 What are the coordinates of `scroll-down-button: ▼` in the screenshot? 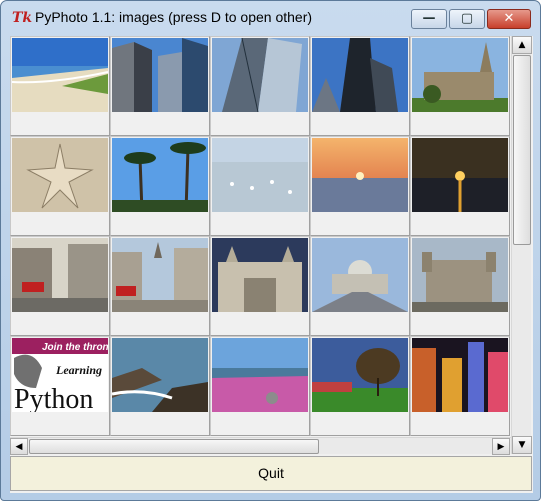 It's located at (522, 445).